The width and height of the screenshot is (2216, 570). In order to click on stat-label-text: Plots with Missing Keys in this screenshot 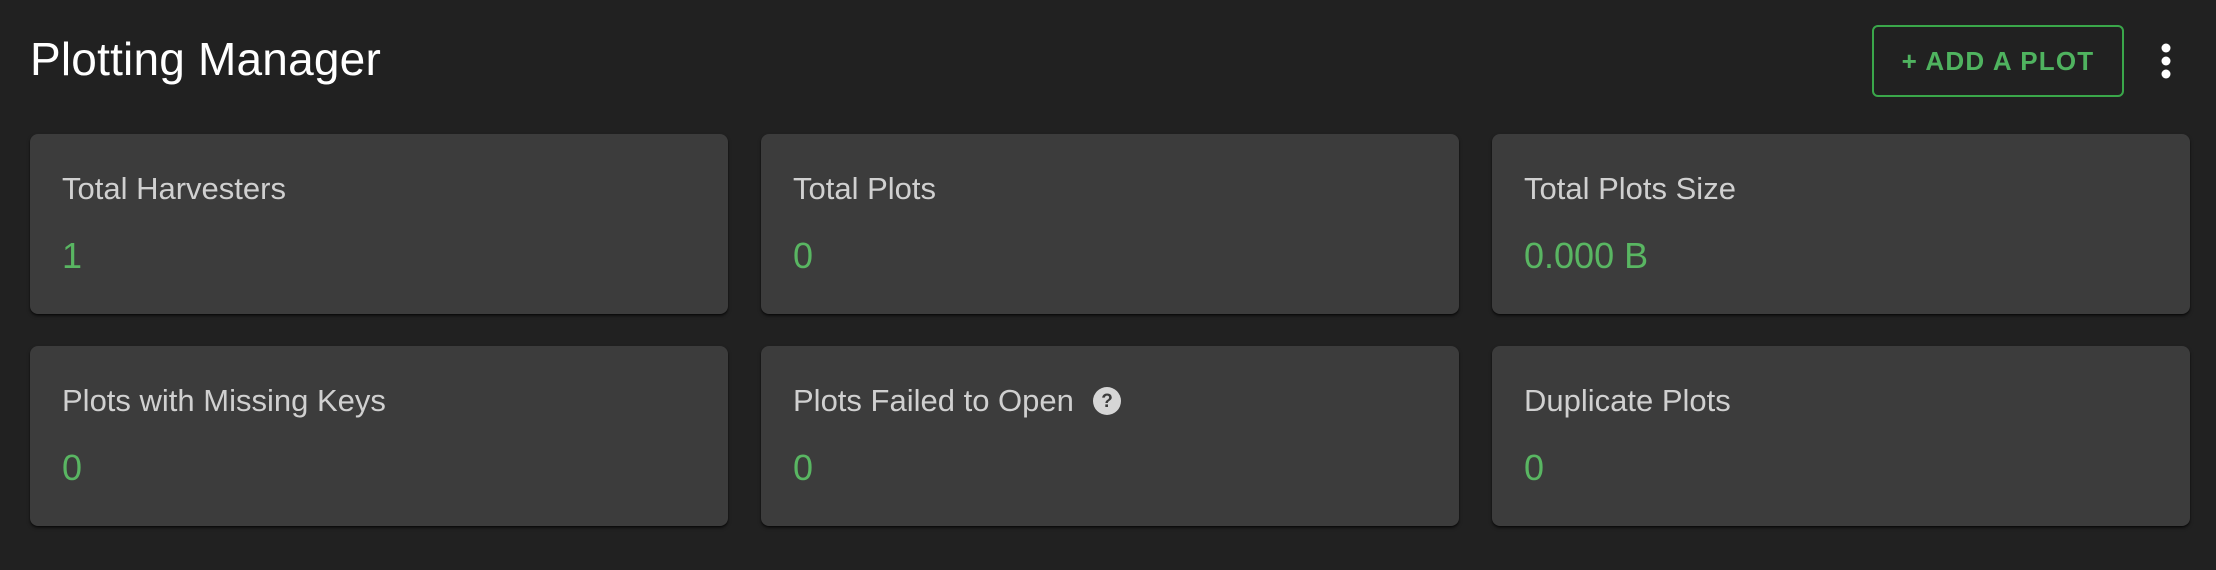, I will do `click(224, 400)`.